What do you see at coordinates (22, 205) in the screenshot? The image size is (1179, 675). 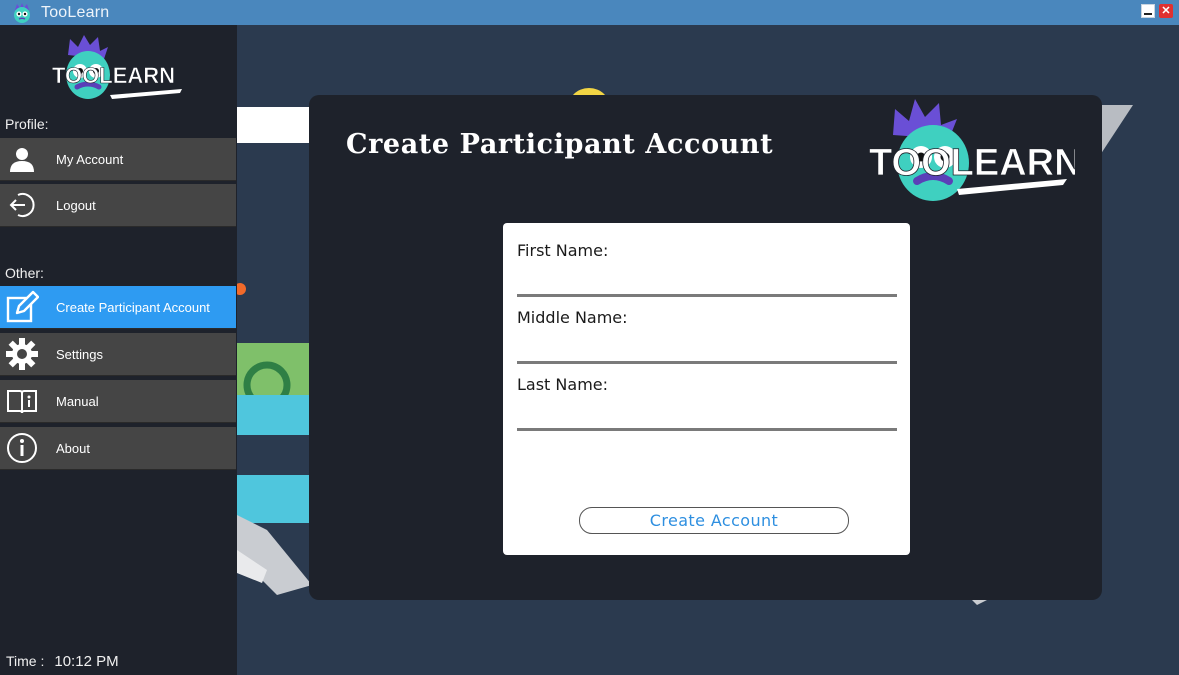 I see `logout-icon` at bounding box center [22, 205].